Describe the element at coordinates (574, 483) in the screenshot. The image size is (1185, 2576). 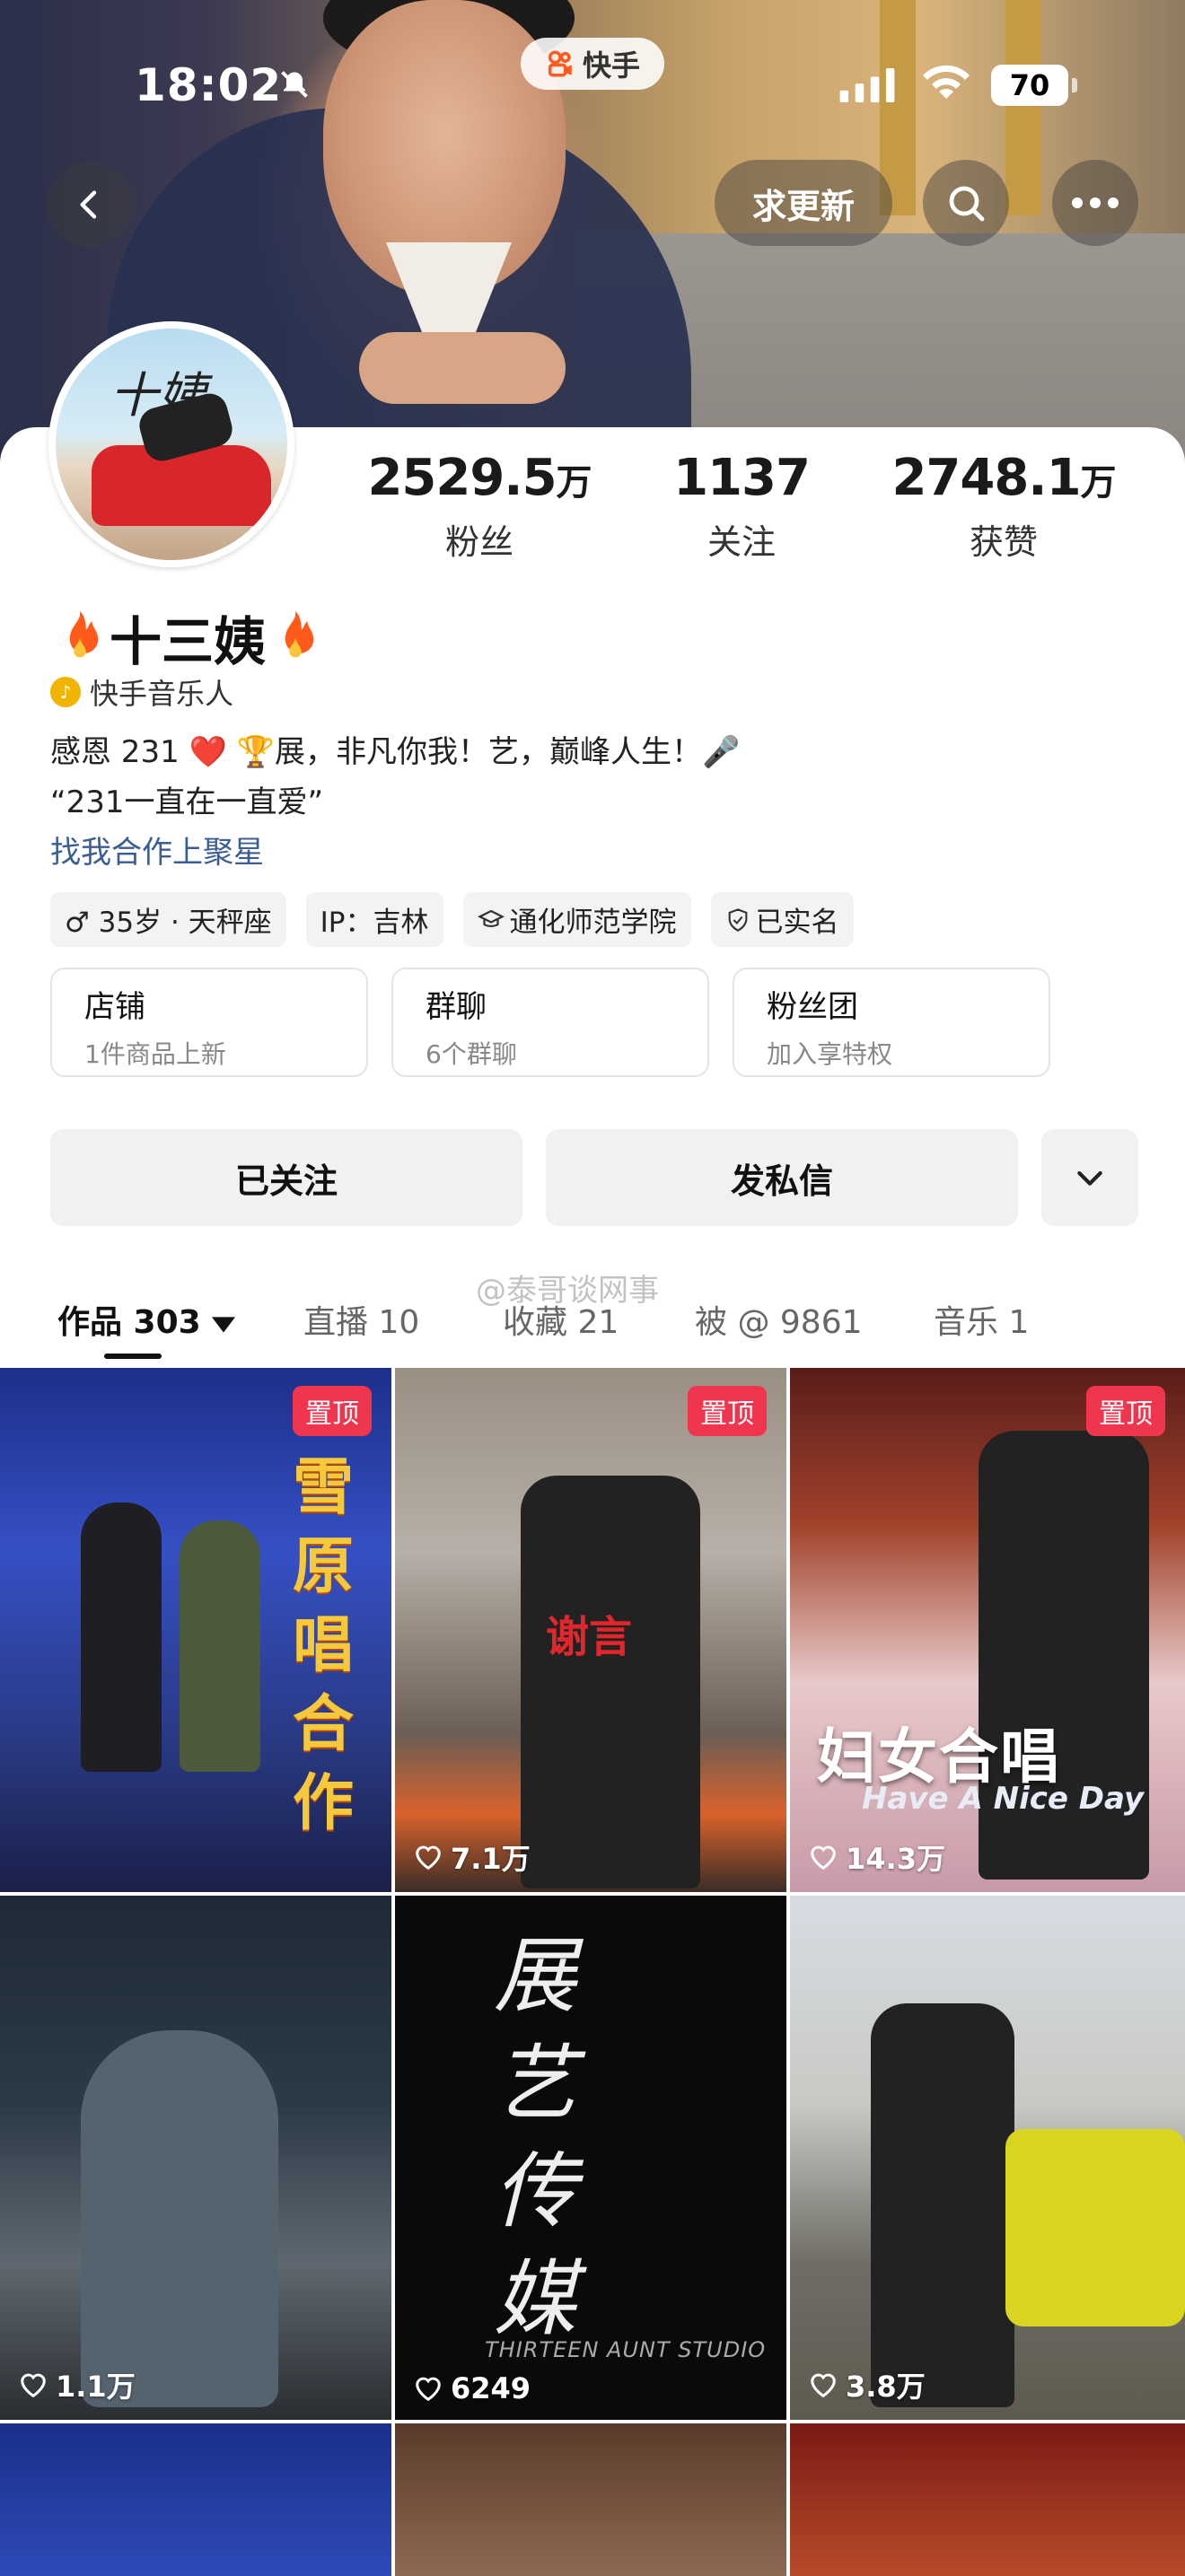
I see `stat-followers-unit: 万` at that location.